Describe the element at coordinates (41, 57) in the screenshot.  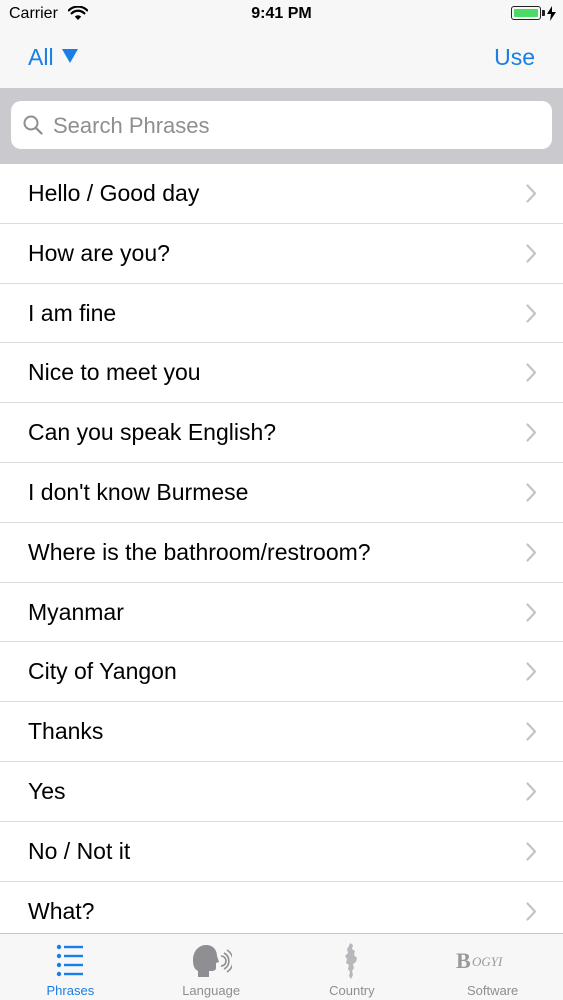
I see `filter-label: All` at that location.